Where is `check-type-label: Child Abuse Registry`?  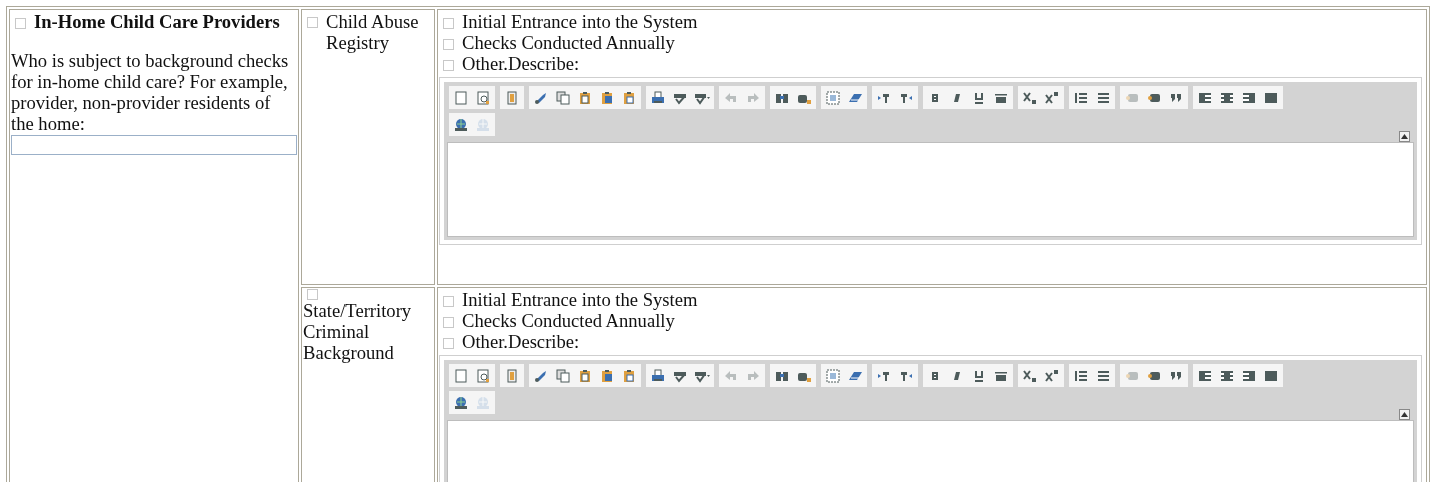 check-type-label: Child Abuse Registry is located at coordinates (373, 32).